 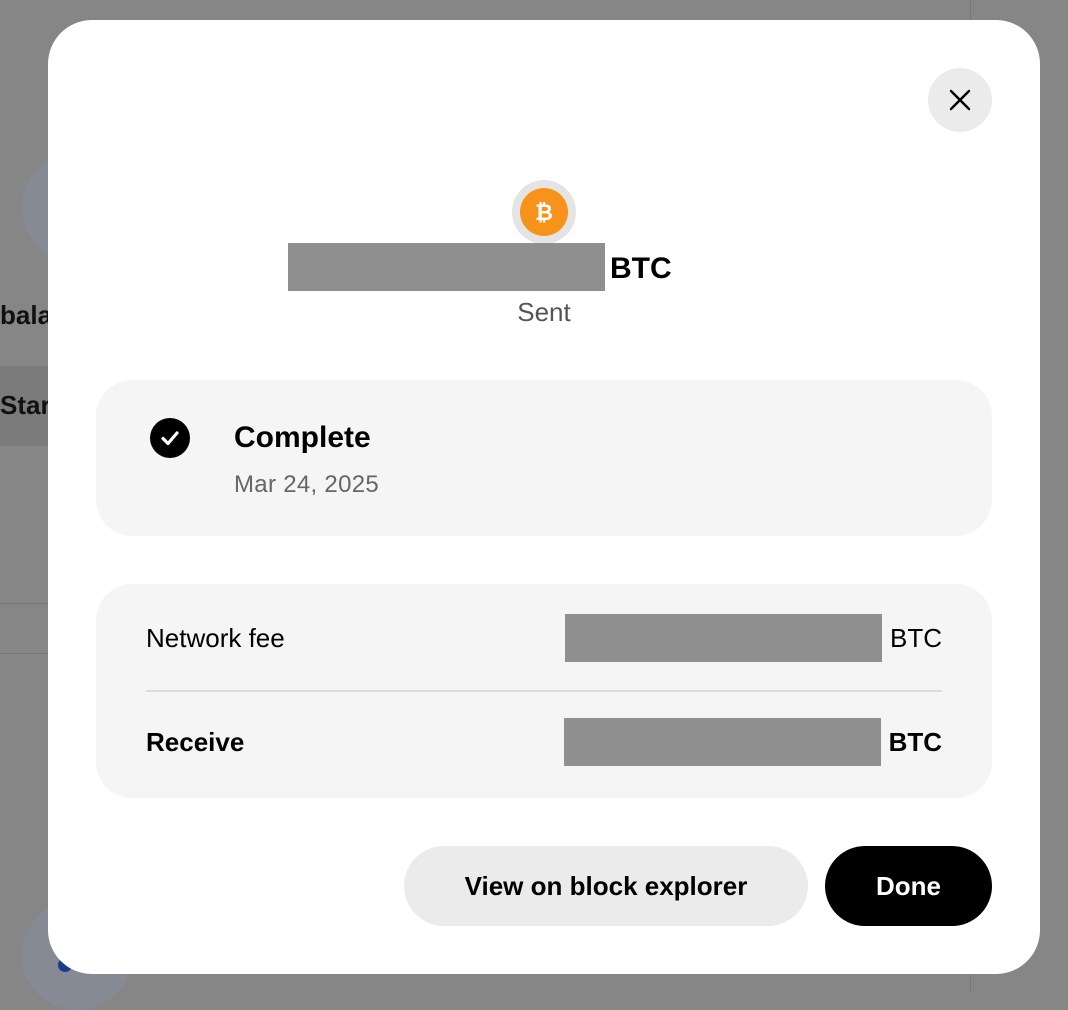 What do you see at coordinates (722, 742) in the screenshot?
I see `receive-redacted` at bounding box center [722, 742].